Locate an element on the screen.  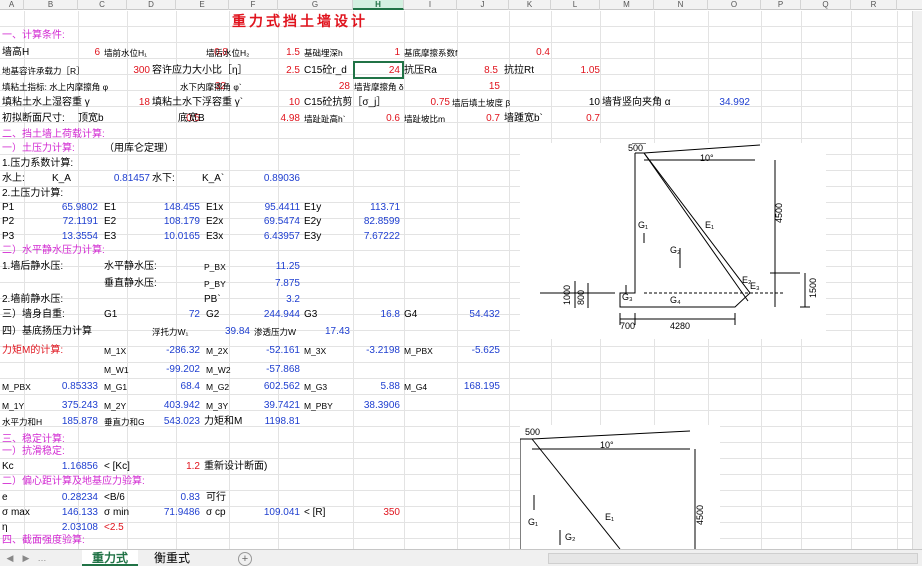
cell-m3v: -3.2198 is located at coordinates (375, 351).